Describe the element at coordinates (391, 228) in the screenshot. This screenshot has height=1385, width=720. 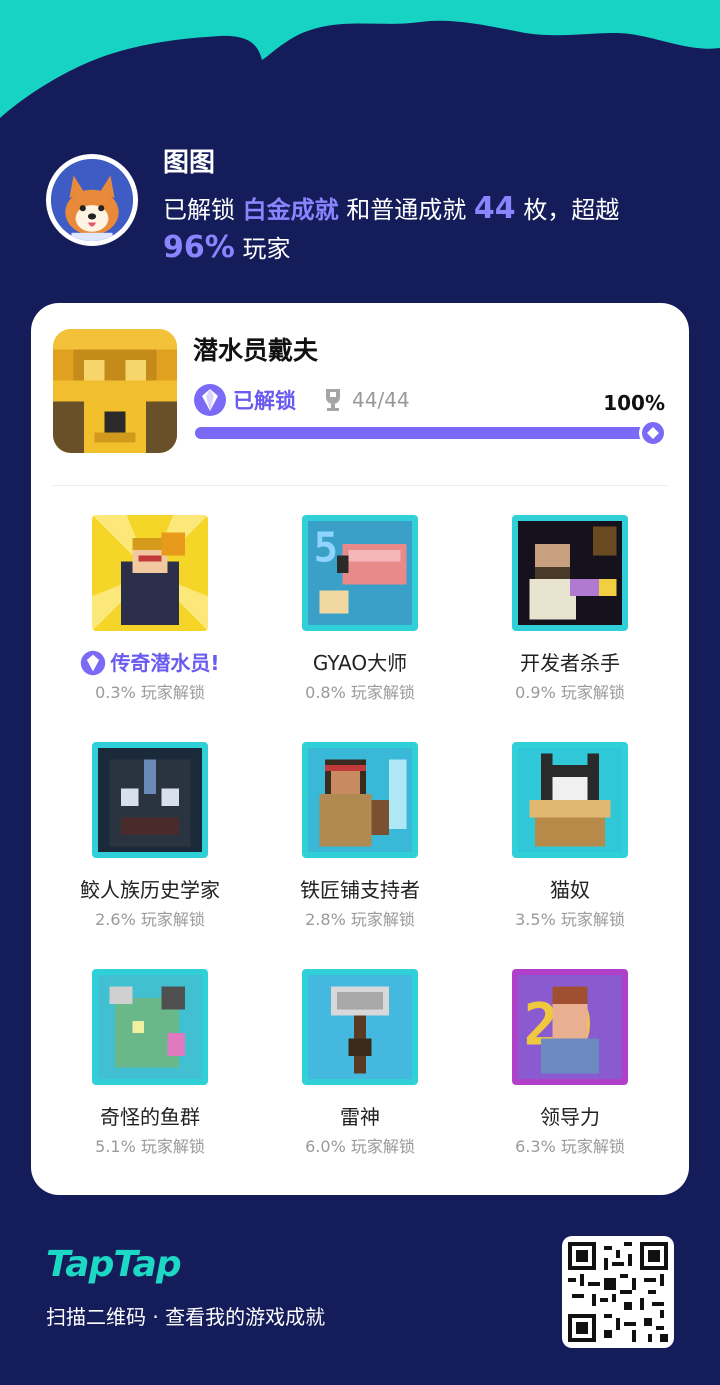
I see `achievement-summary: 已解锁 白金成就 和普通成就 44 枚，超越 96% 玩家` at that location.